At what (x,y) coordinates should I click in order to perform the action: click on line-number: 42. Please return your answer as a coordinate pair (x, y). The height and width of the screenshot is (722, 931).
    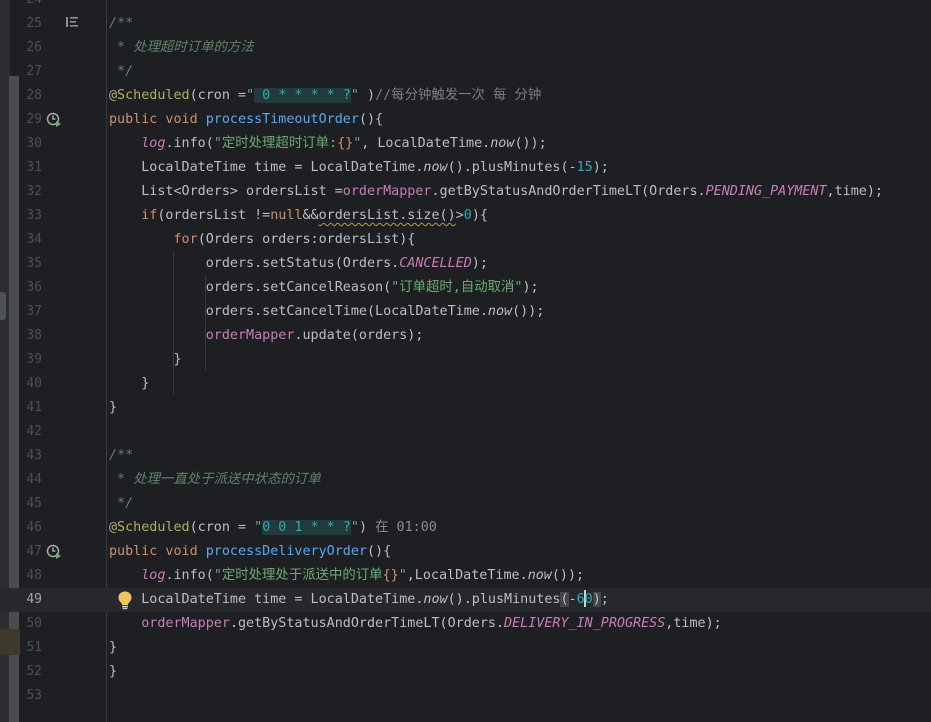
    Looking at the image, I should click on (34, 431).